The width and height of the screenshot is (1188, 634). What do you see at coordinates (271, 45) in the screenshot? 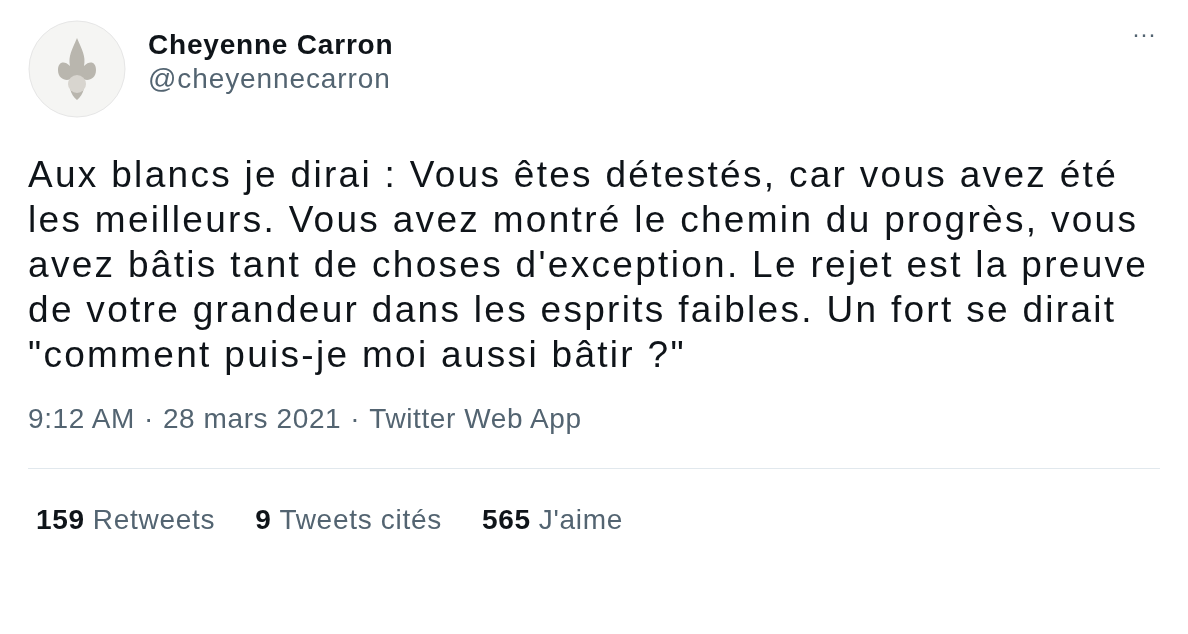
I see `author-name: Cheyenne Carron` at bounding box center [271, 45].